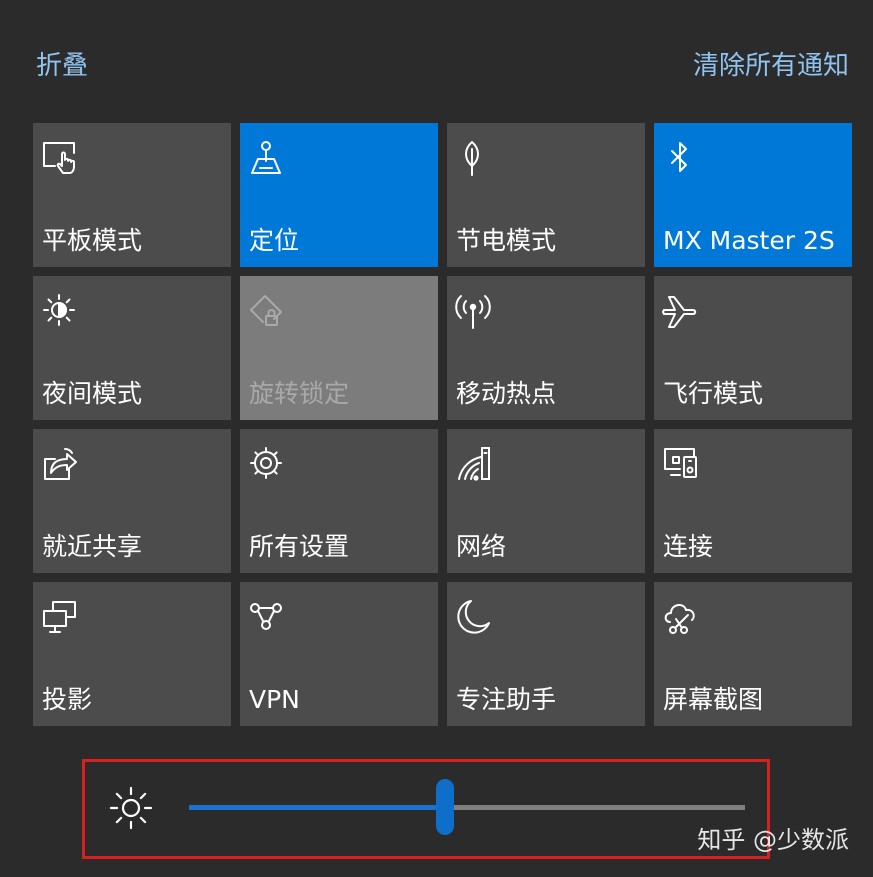 This screenshot has width=873, height=877. I want to click on mobile-hotspot-icon, so click(475, 312).